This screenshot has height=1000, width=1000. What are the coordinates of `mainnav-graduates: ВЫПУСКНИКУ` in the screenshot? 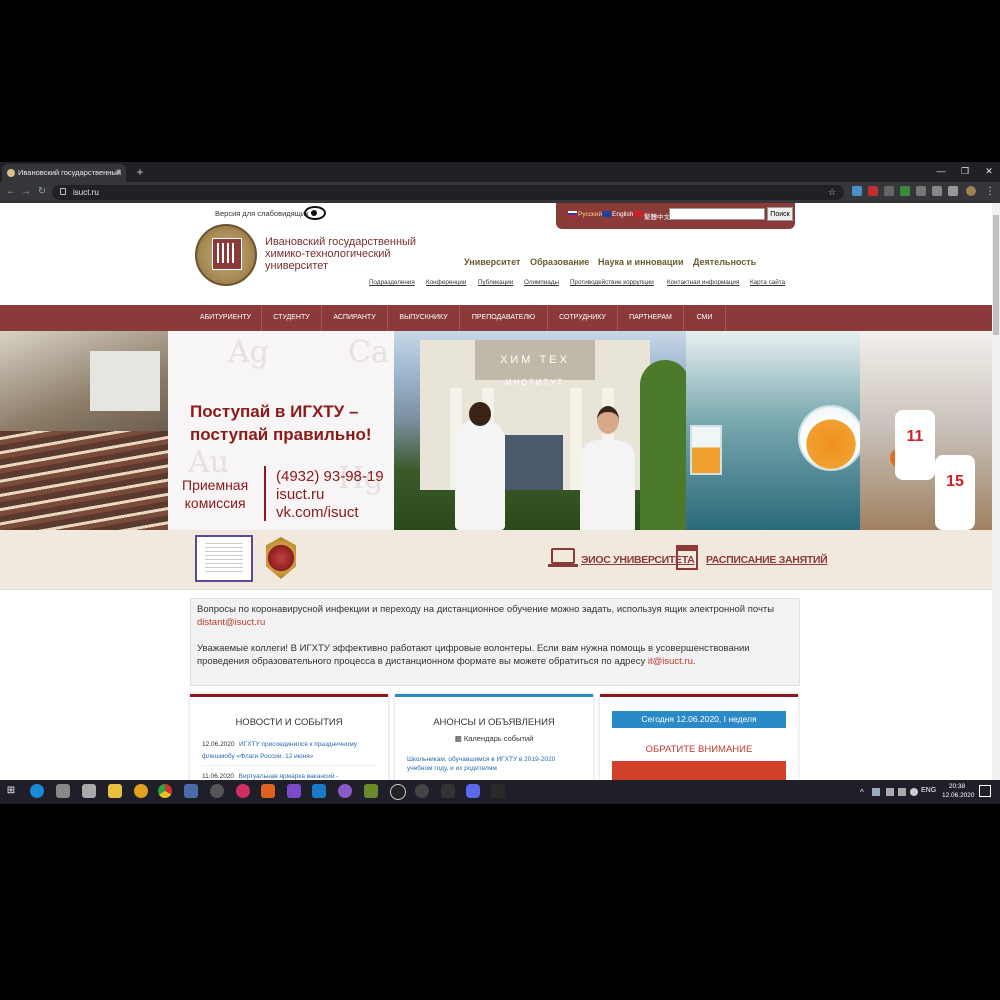 It's located at (424, 318).